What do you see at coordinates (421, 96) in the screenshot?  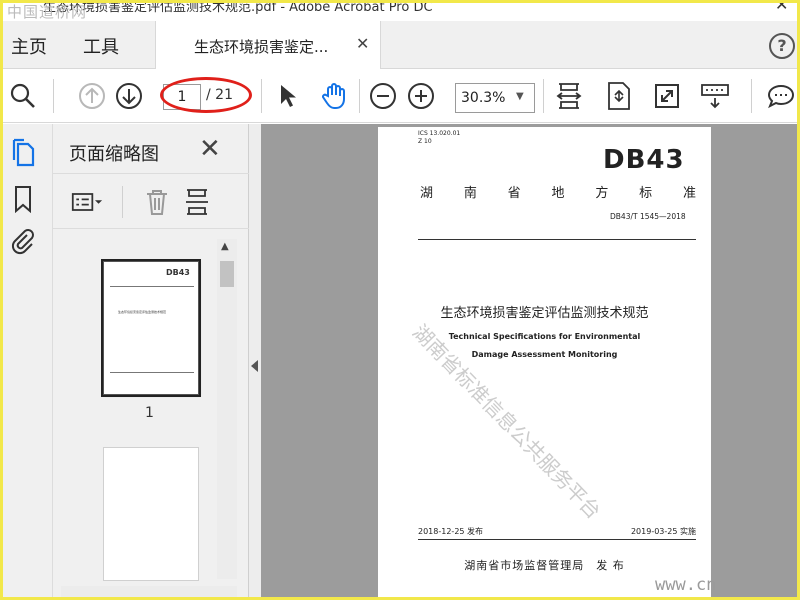 I see `zoom-in-icon` at bounding box center [421, 96].